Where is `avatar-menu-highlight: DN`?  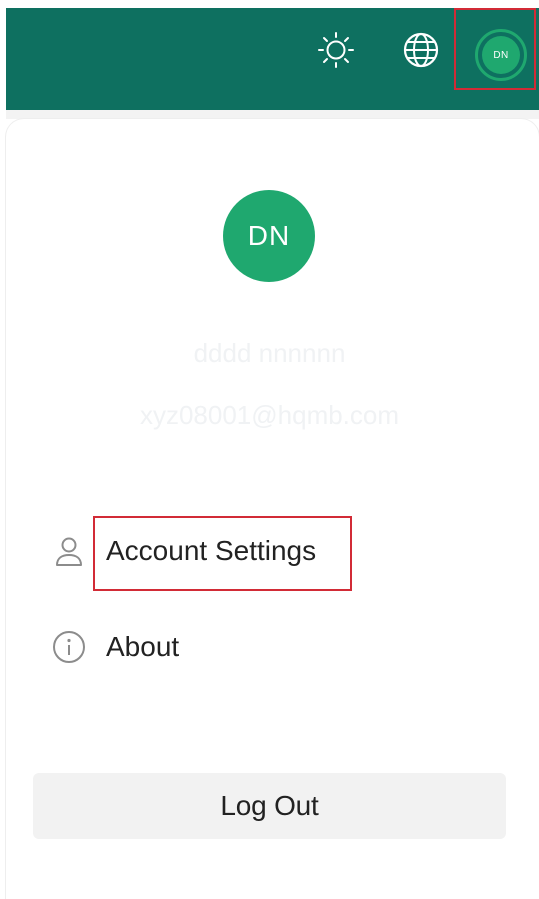
avatar-menu-highlight: DN is located at coordinates (495, 49).